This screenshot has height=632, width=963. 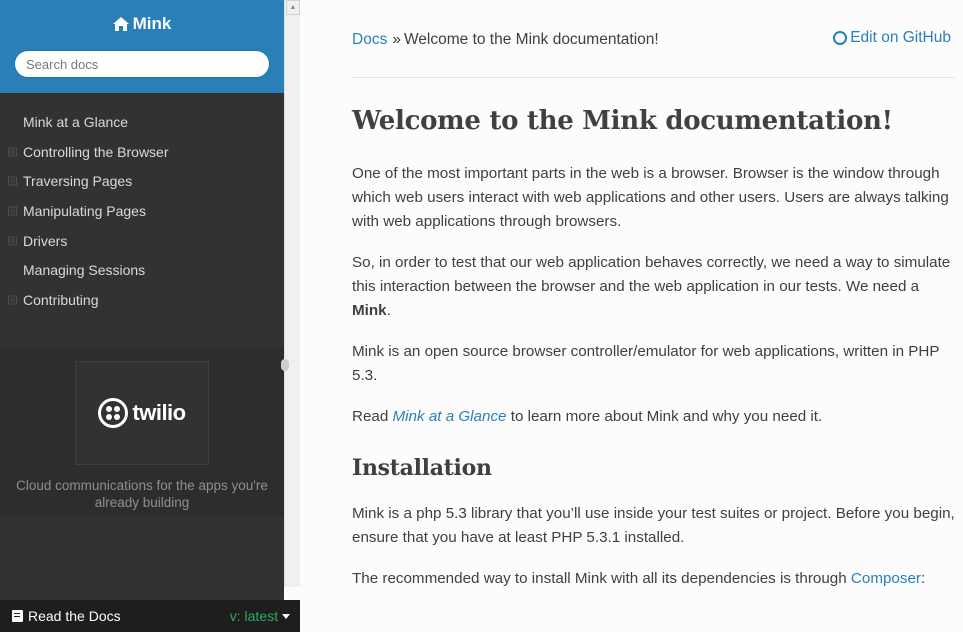 I want to click on sidebar-item-label: Mink at a Glance, so click(x=76, y=121).